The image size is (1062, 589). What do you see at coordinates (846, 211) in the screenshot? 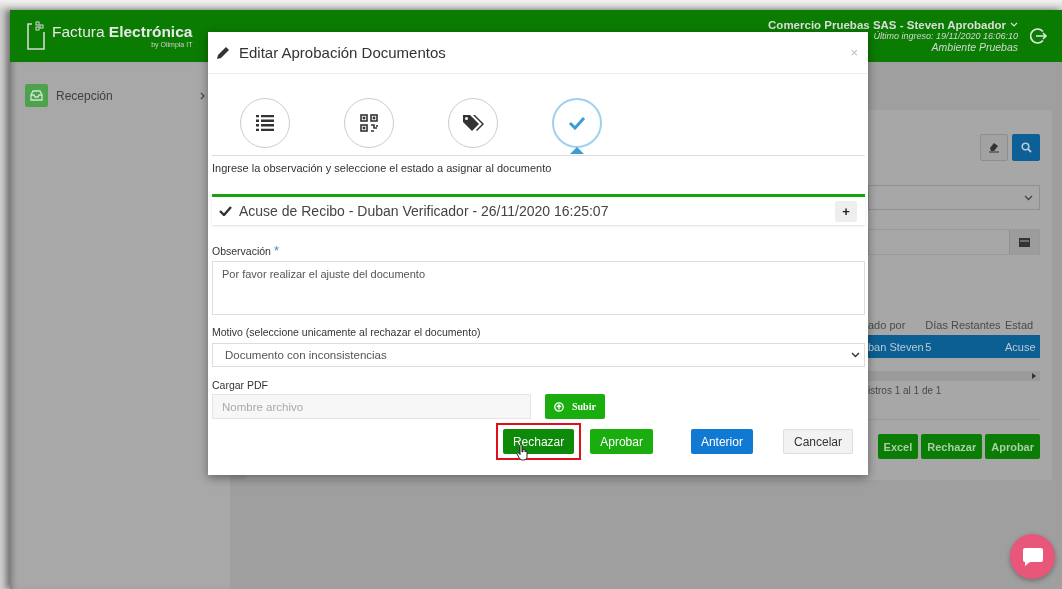
I see `expand-button: +` at bounding box center [846, 211].